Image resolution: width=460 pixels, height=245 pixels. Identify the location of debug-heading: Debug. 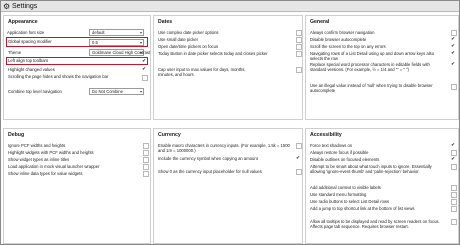
(16, 135).